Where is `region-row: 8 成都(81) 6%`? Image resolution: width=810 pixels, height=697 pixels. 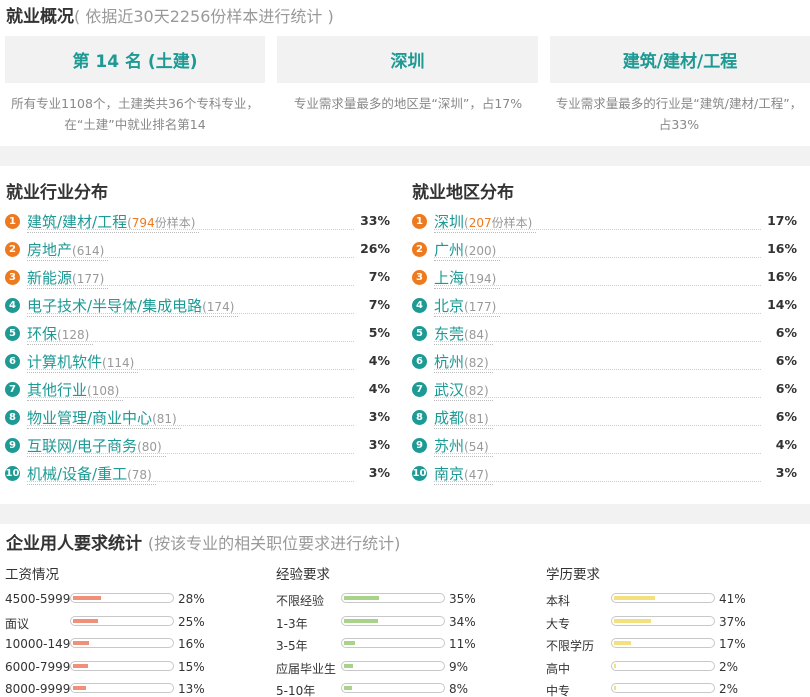 region-row: 8 成都(81) 6% is located at coordinates (606, 417).